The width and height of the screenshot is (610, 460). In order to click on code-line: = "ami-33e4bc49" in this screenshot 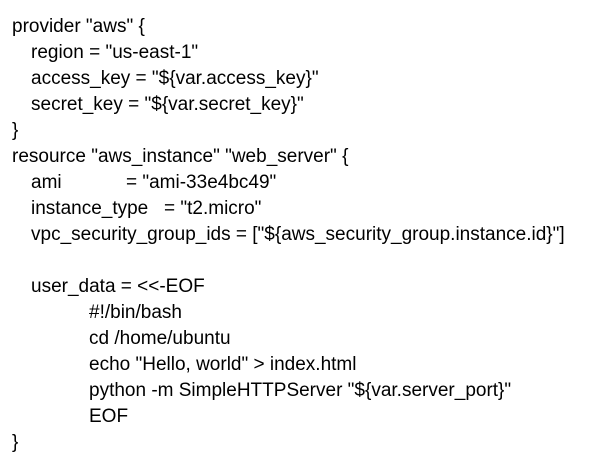, I will do `click(201, 182)`.